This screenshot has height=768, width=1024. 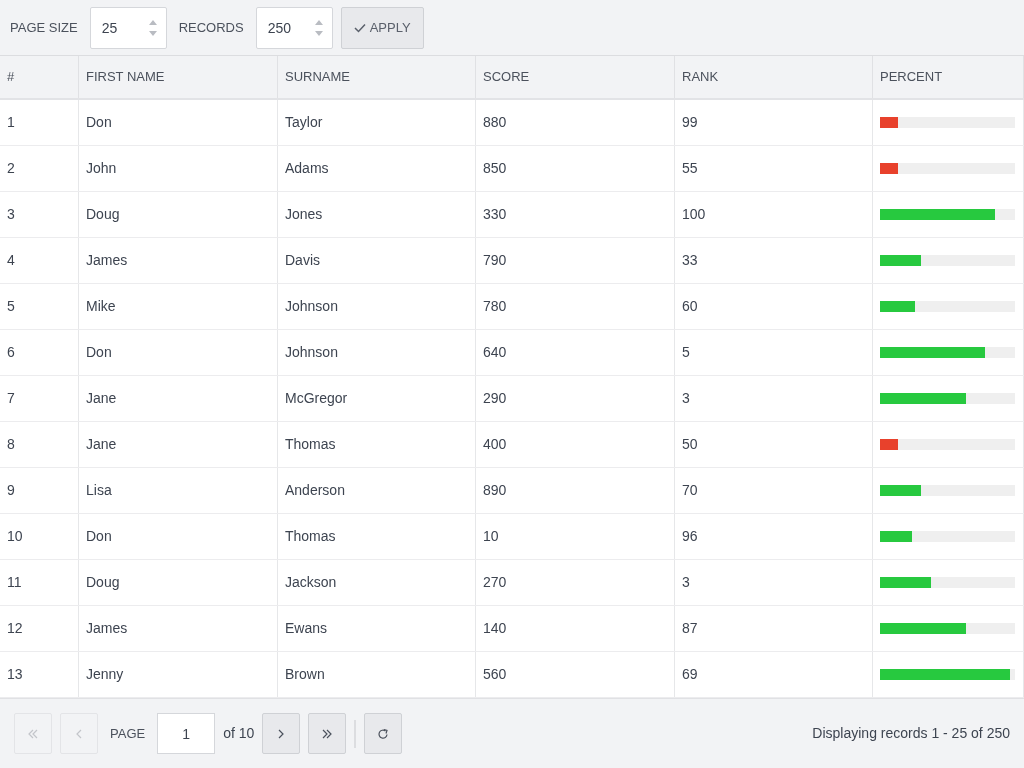 What do you see at coordinates (33, 733) in the screenshot?
I see `first-page-icon` at bounding box center [33, 733].